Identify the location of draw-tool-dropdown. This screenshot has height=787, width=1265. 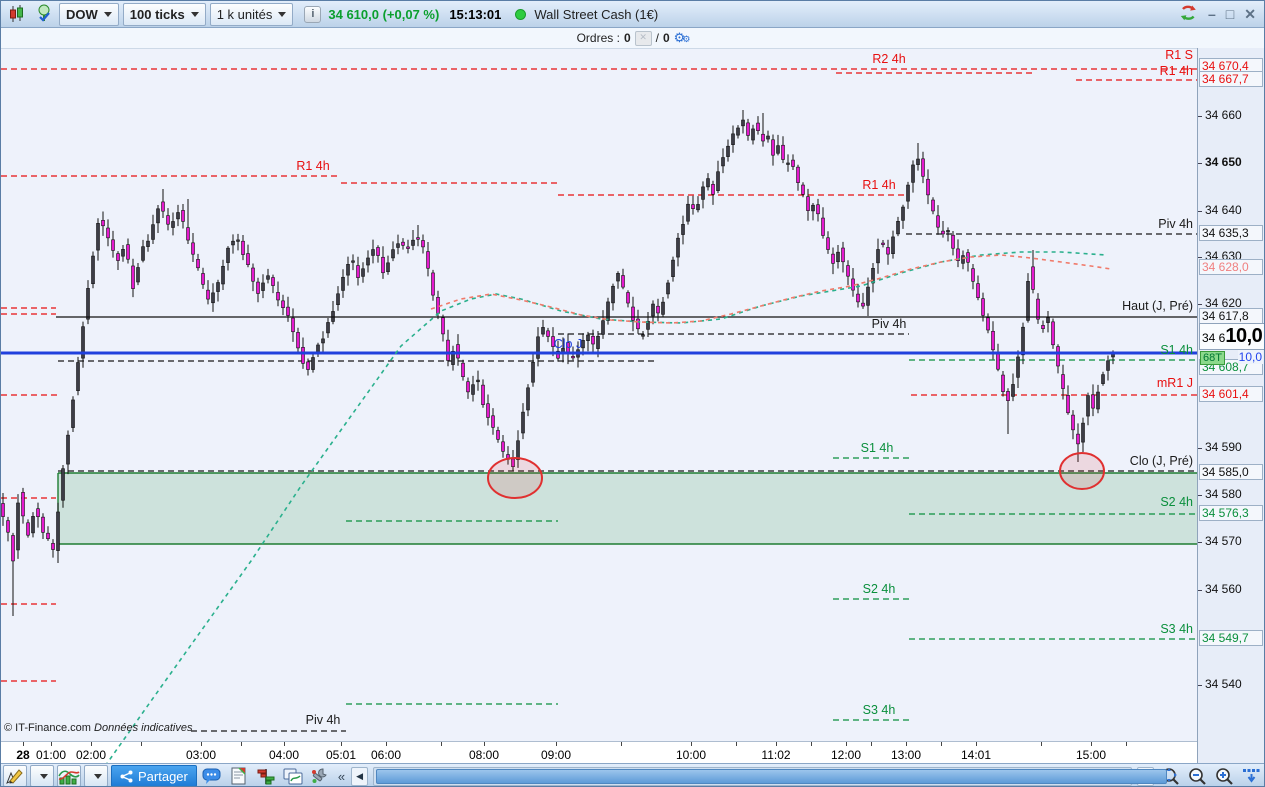
(42, 775).